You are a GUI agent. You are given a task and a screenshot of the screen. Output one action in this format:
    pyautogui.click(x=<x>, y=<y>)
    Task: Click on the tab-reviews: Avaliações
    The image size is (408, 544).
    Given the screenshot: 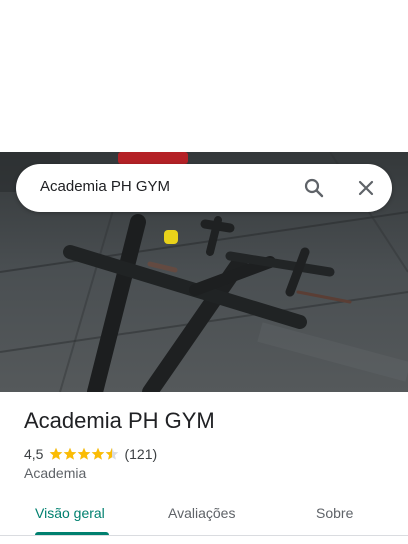 What is the action you would take?
    pyautogui.click(x=204, y=515)
    